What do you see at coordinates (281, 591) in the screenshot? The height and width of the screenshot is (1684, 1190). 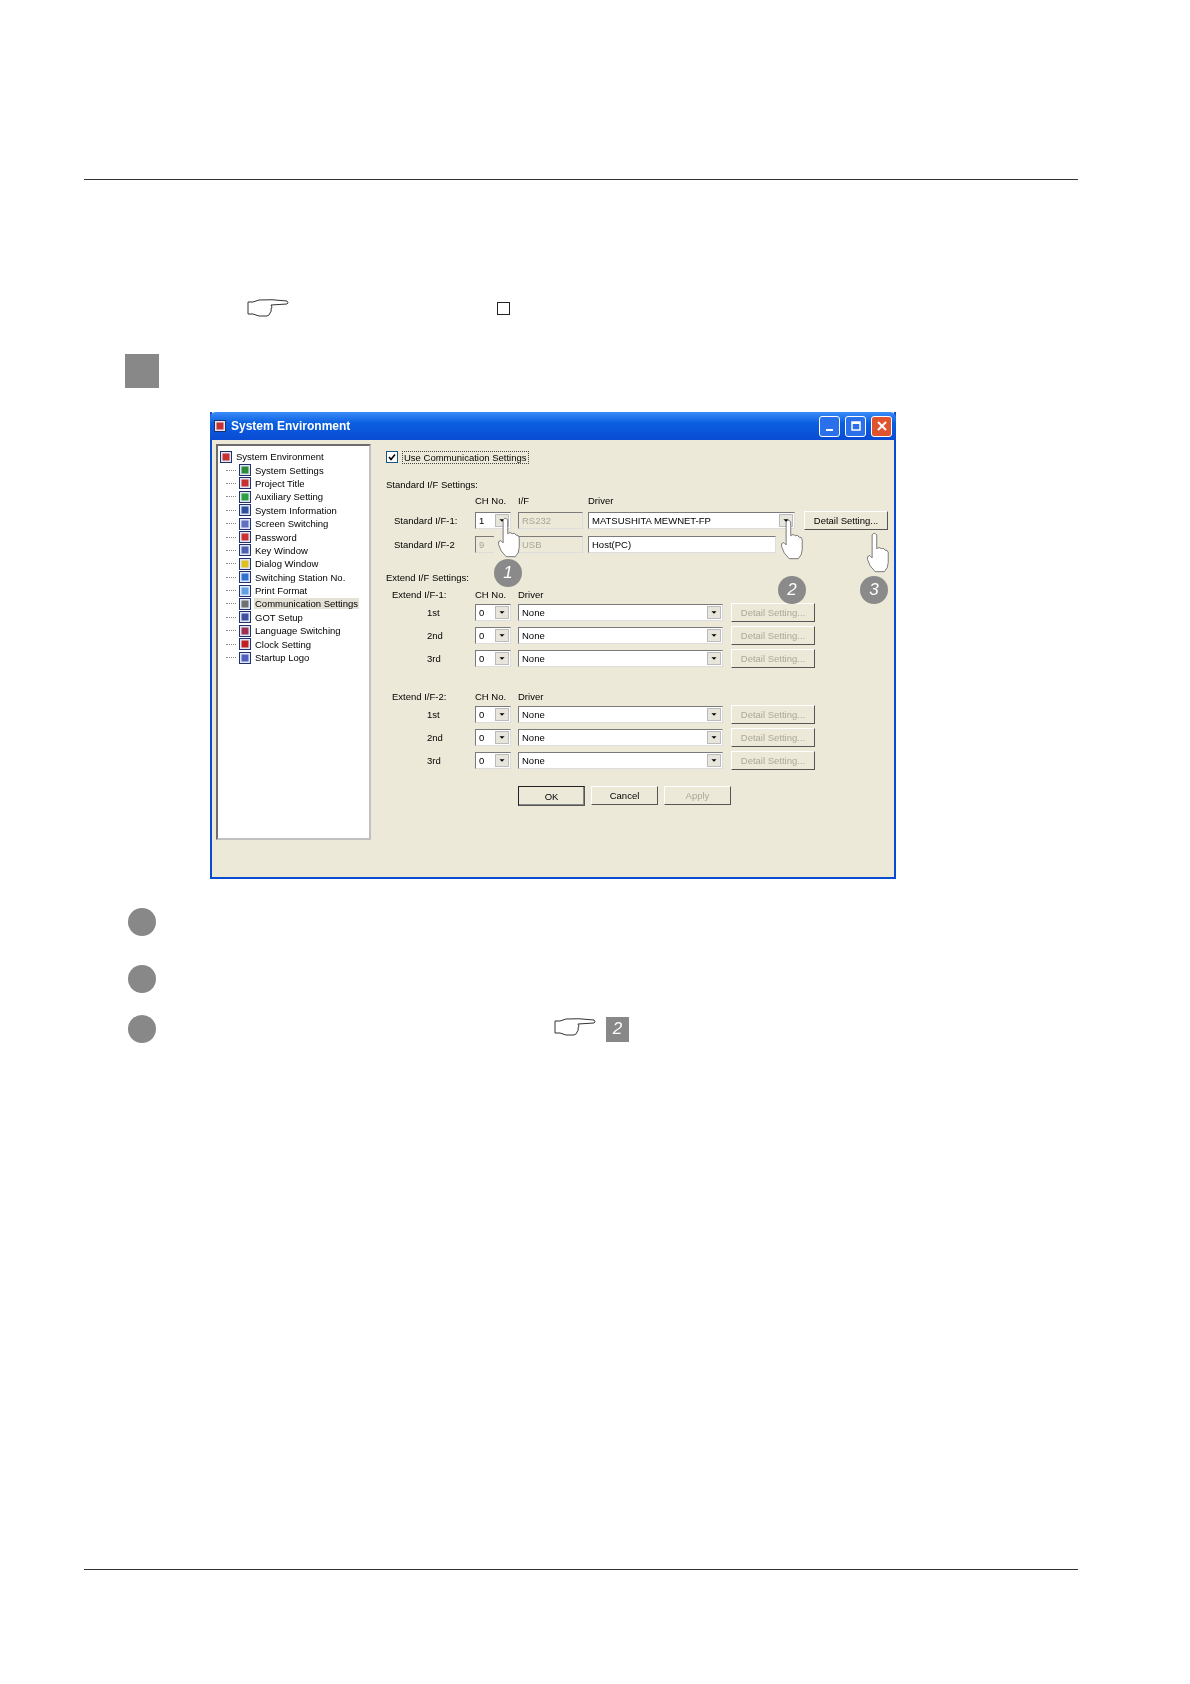 I see `tree-item: Print Format` at bounding box center [281, 591].